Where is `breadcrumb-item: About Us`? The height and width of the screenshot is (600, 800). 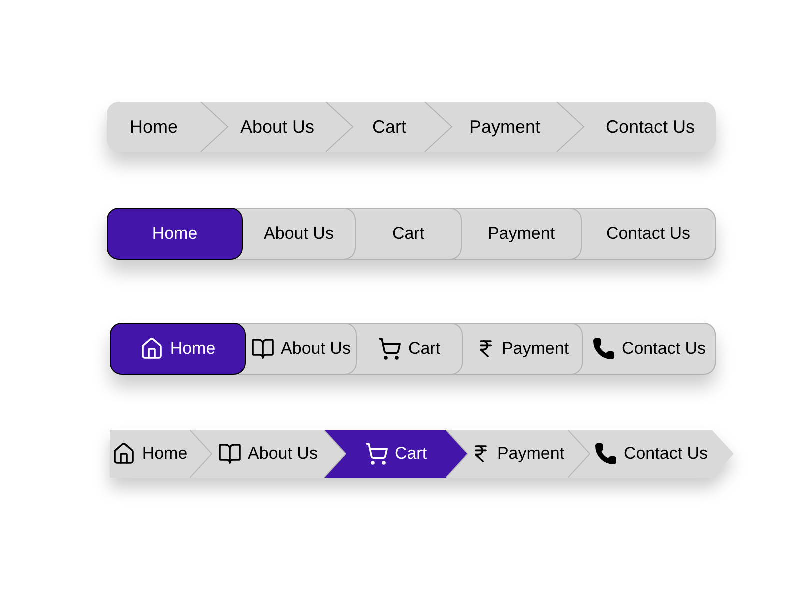 breadcrumb-item: About Us is located at coordinates (277, 127).